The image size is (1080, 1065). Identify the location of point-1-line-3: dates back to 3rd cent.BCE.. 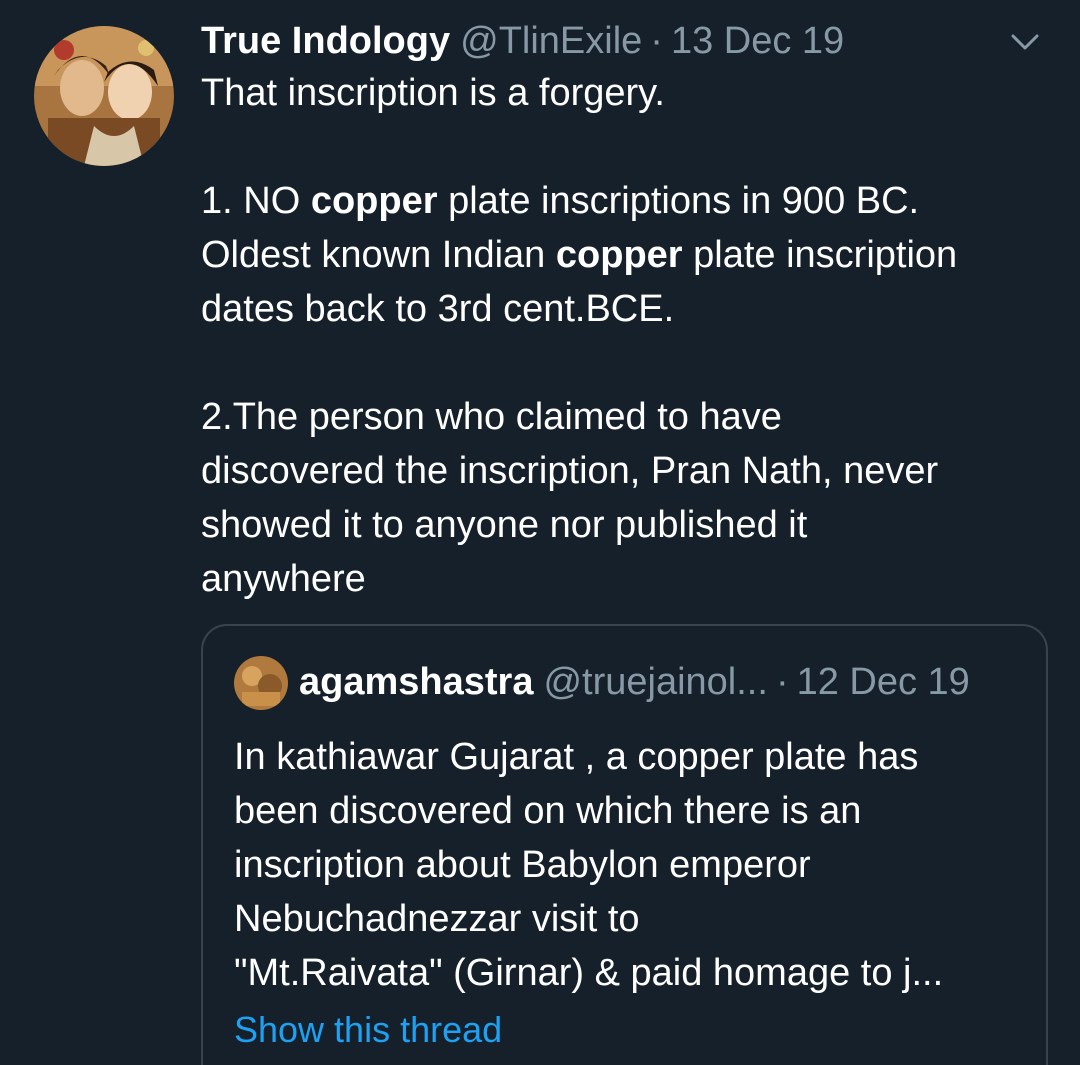
(438, 309).